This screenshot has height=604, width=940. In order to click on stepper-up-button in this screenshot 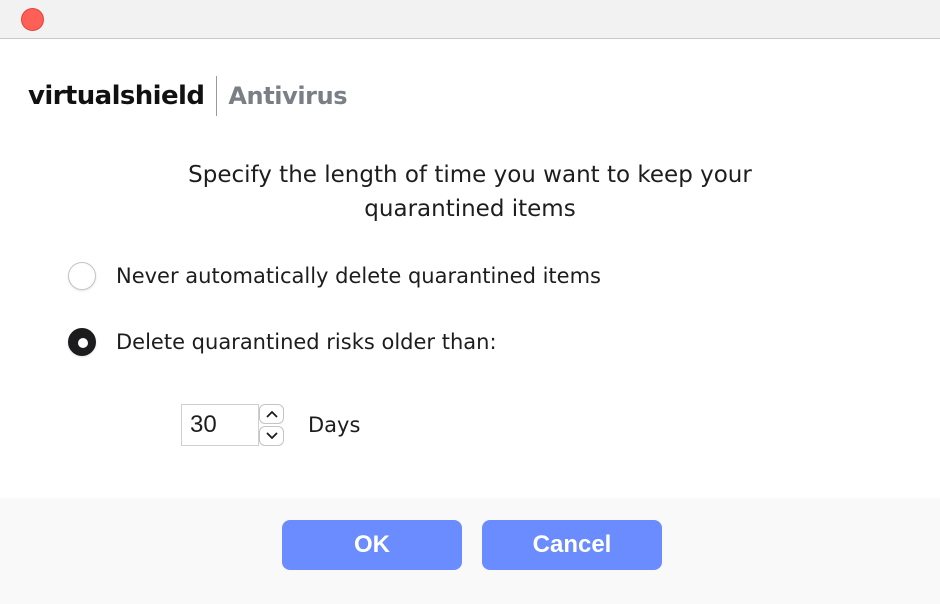, I will do `click(271, 414)`.